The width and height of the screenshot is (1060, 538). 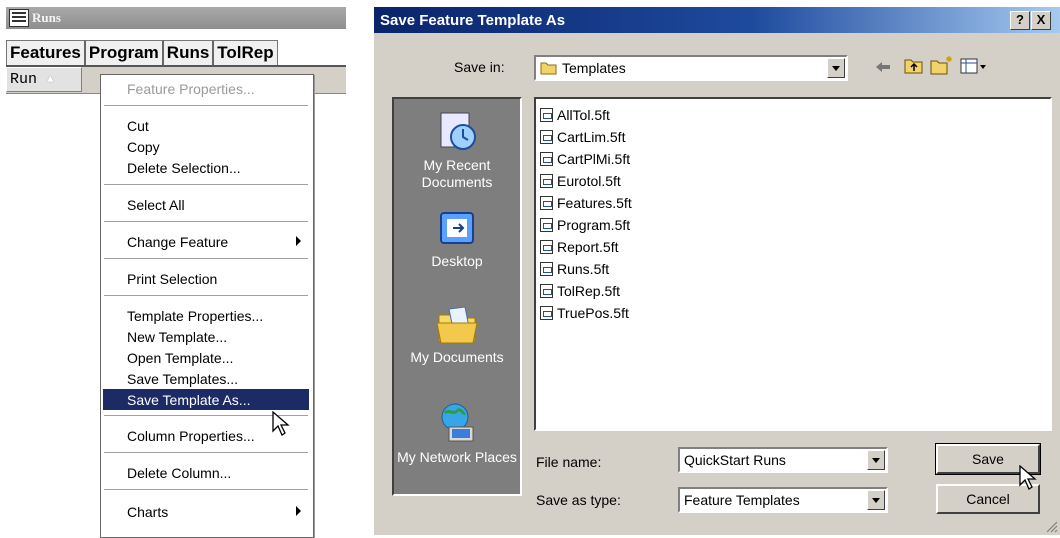 I want to click on file-name-label: File name:, so click(x=569, y=462).